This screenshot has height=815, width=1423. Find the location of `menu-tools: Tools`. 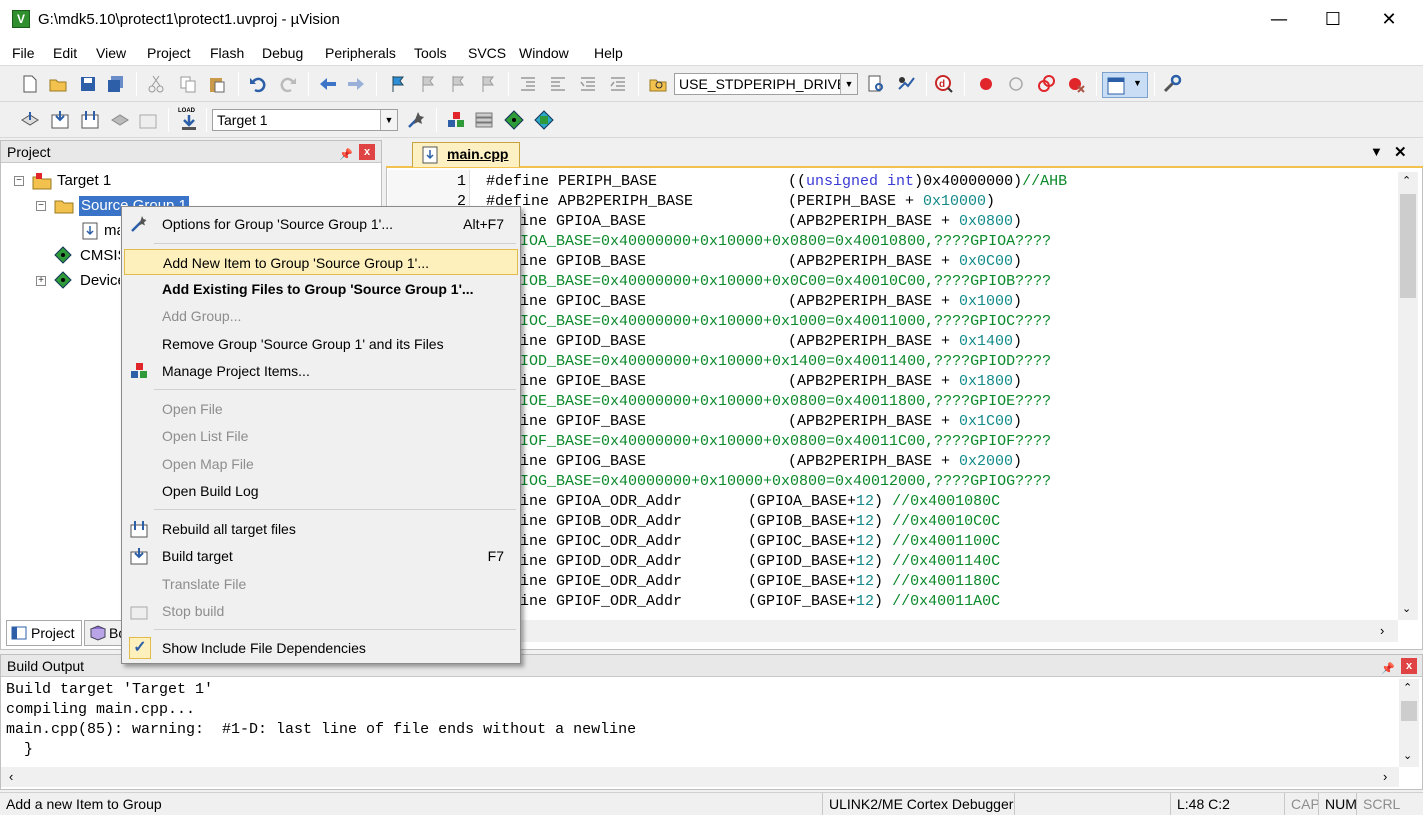

menu-tools: Tools is located at coordinates (430, 53).